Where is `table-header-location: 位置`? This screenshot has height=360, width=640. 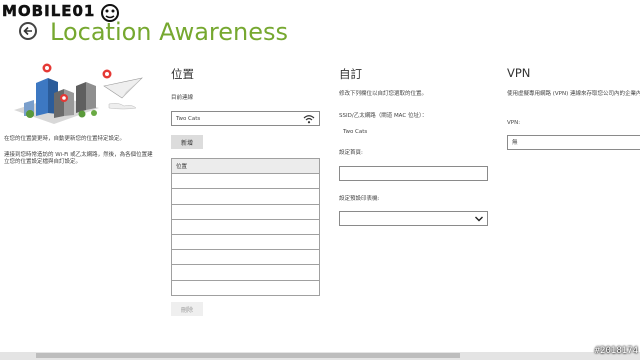 table-header-location: 位置 is located at coordinates (245, 166).